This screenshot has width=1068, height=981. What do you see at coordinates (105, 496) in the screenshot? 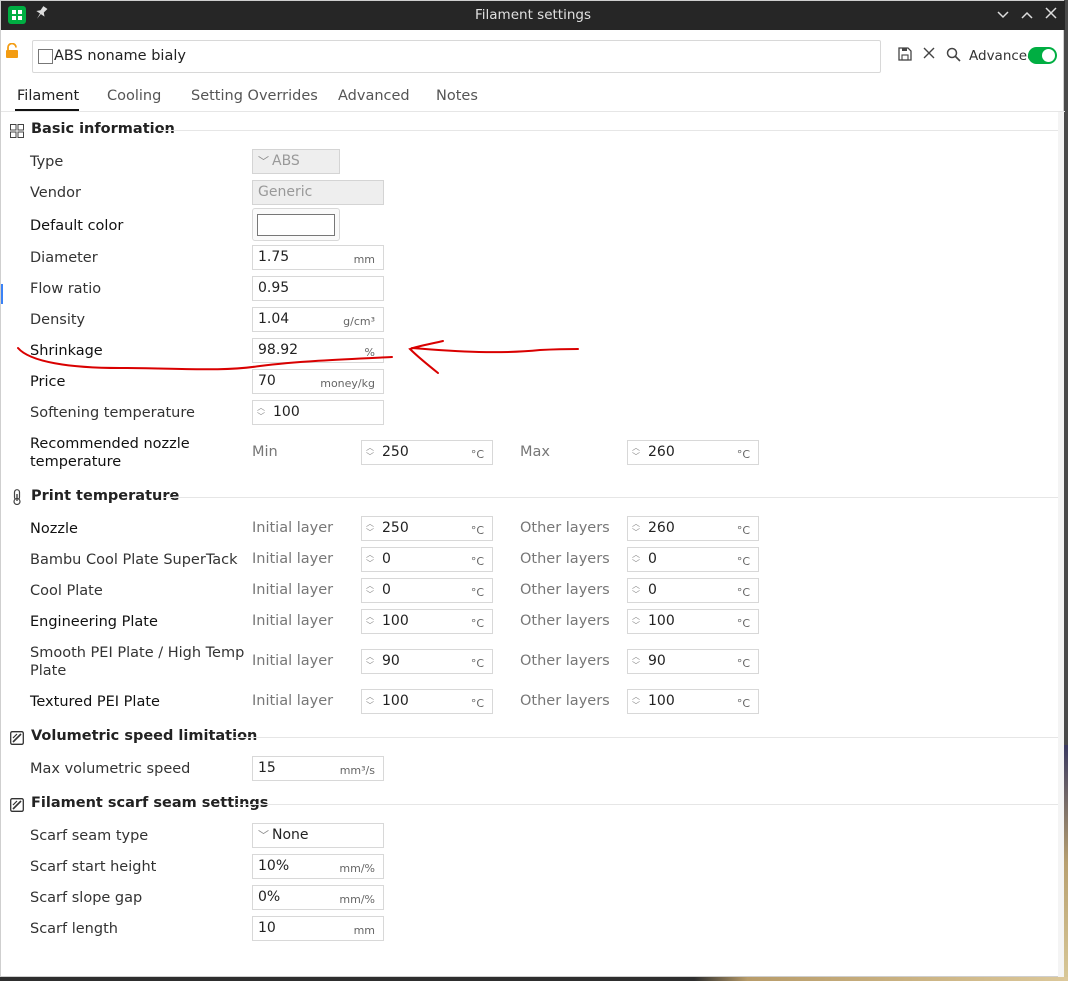
I see `section-title-print-temp: Print temperature` at bounding box center [105, 496].